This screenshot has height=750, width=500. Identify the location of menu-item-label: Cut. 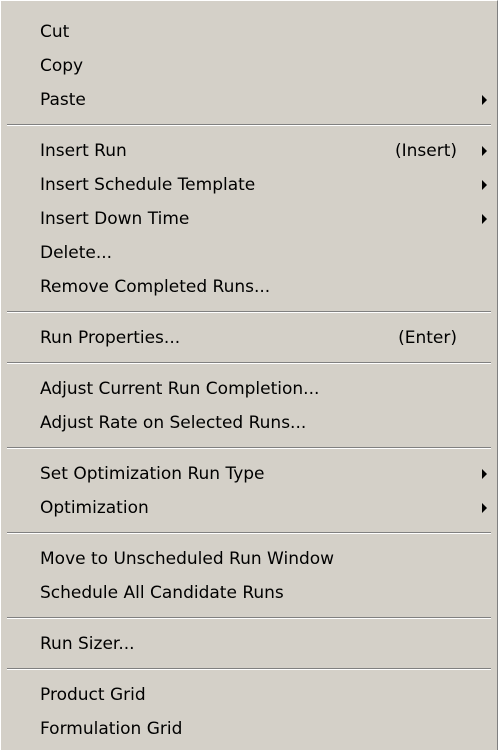
(55, 32).